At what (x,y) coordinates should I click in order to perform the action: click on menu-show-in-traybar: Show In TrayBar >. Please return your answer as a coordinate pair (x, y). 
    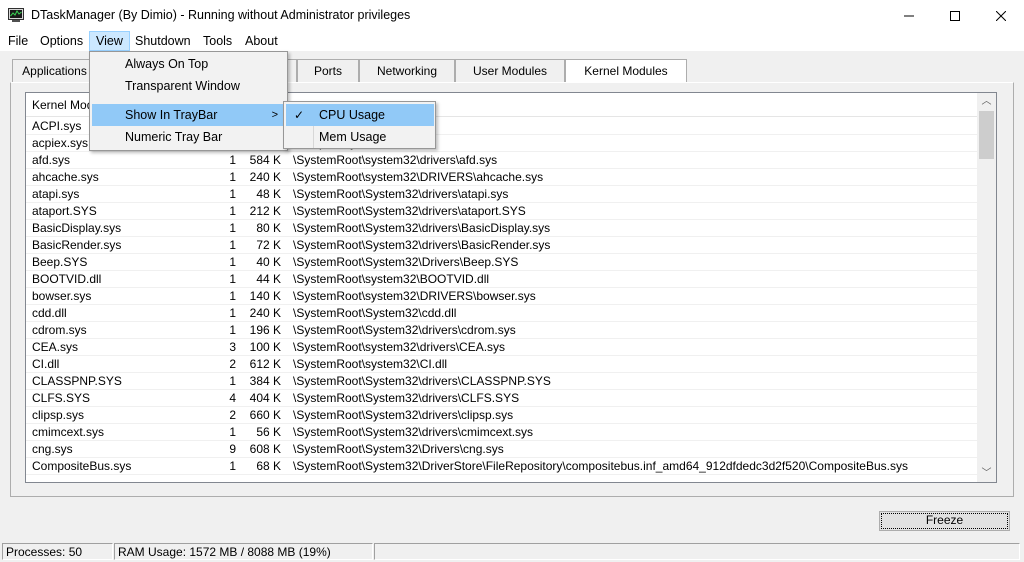
    Looking at the image, I should click on (189, 115).